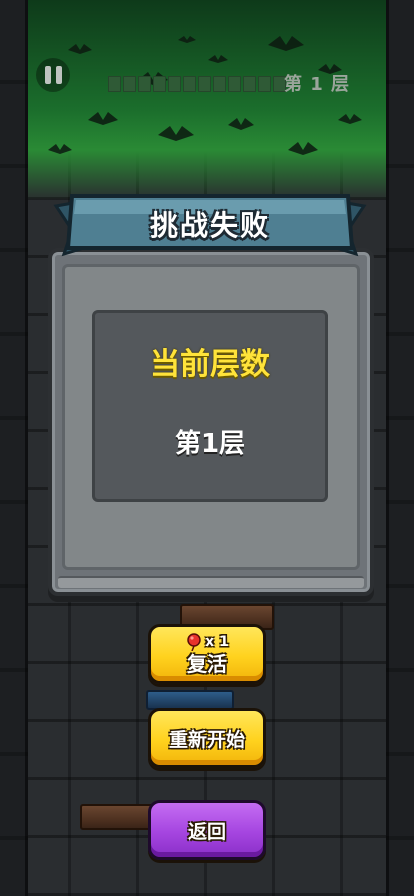  I want to click on revive-count: x 1, so click(217, 642).